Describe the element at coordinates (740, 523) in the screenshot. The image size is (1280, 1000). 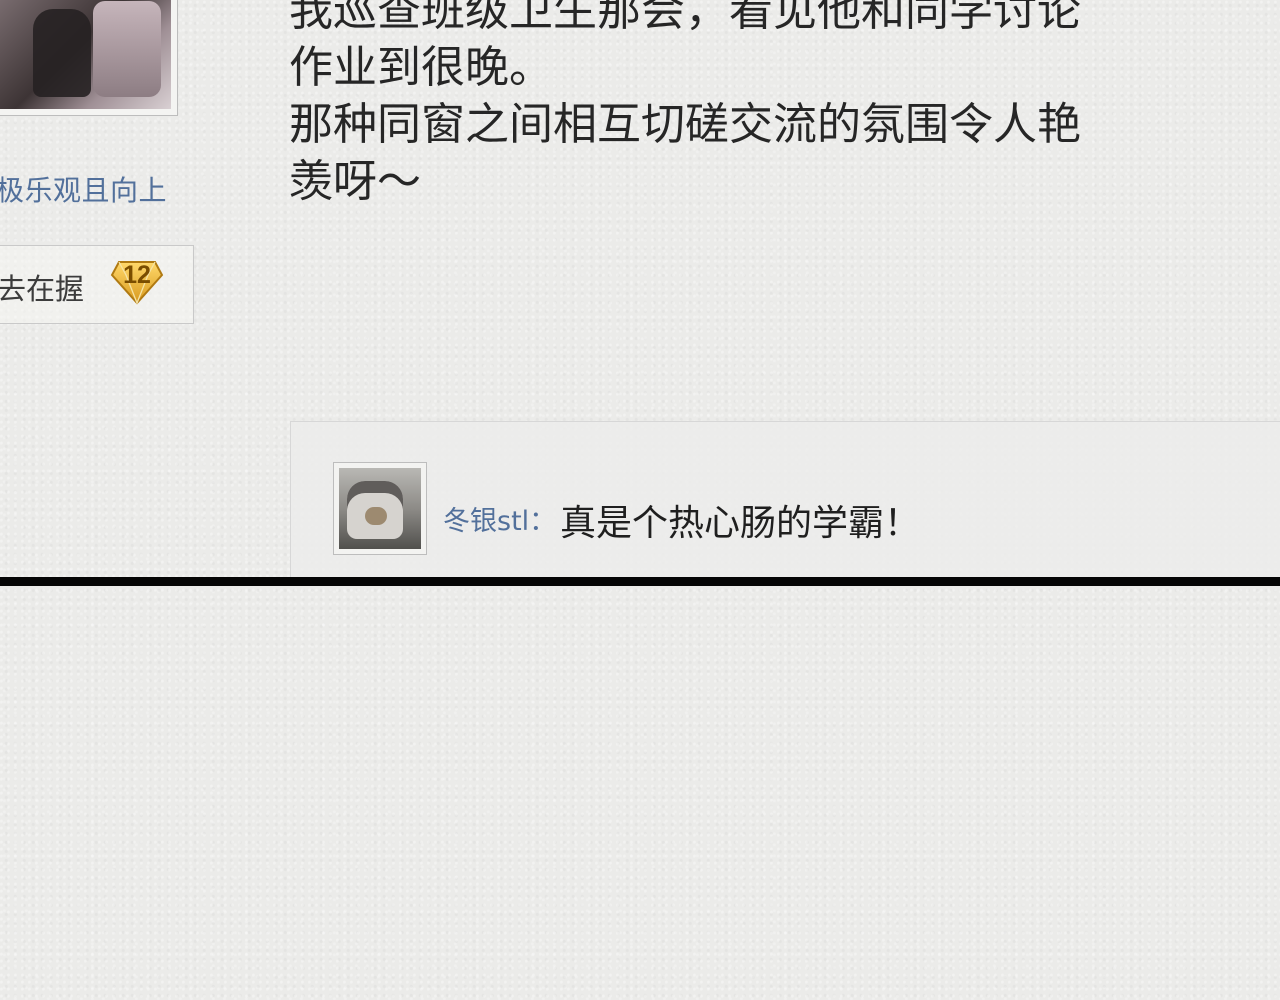
I see `reply-content: 真是个热心肠的学霸！` at that location.